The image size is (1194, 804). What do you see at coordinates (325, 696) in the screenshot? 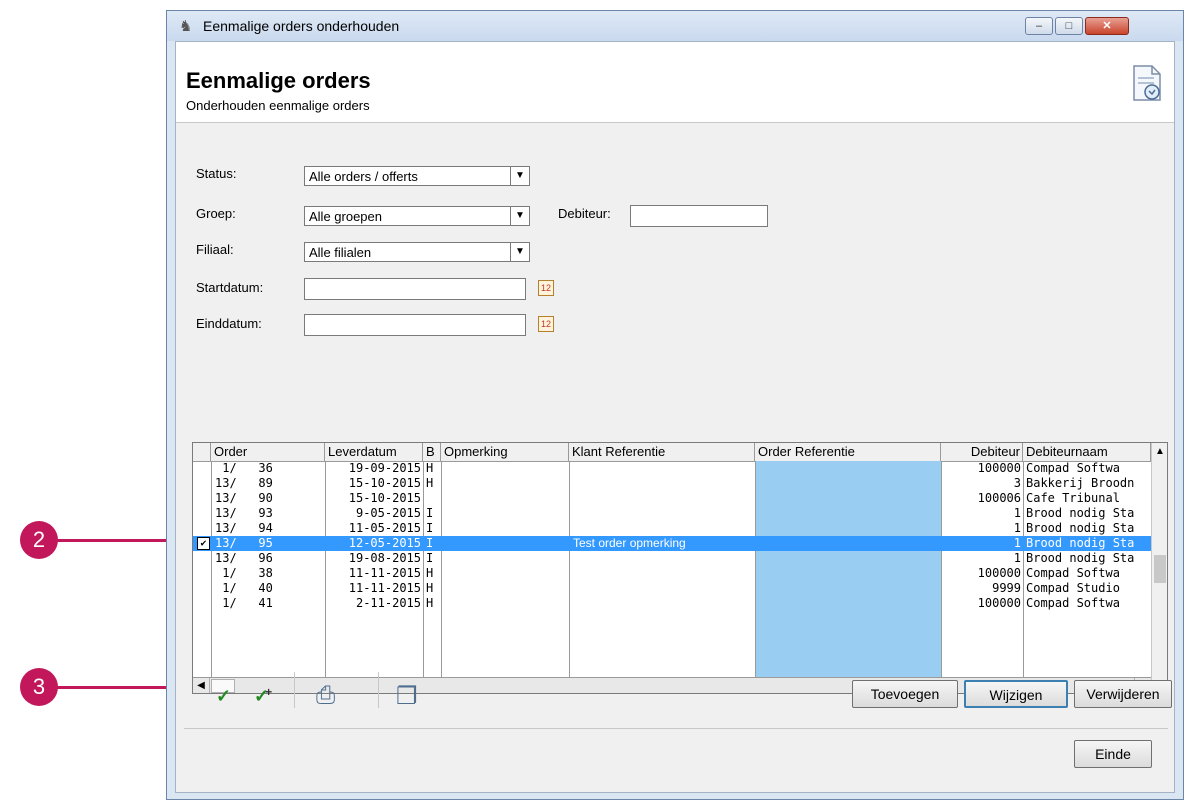
I see `printer-icon: ⎙` at bounding box center [325, 696].